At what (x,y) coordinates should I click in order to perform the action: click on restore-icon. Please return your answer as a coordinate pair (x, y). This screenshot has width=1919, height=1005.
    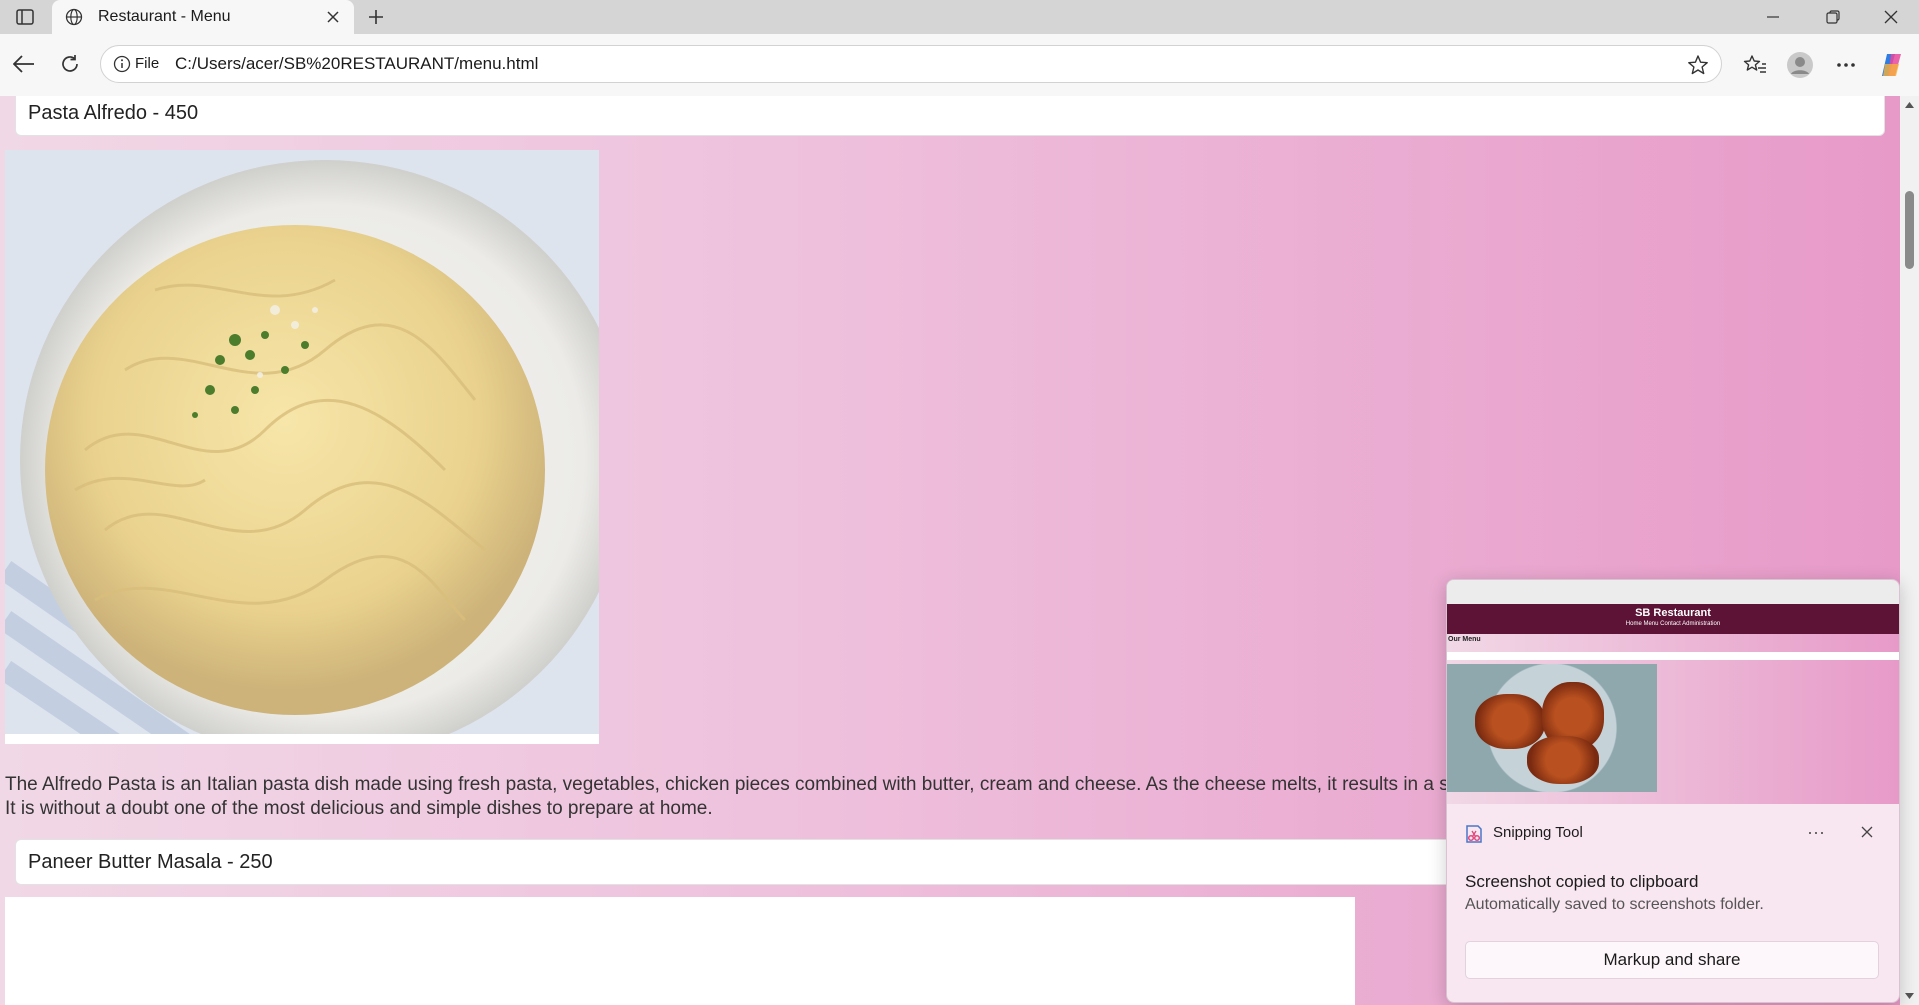
    Looking at the image, I should click on (1833, 17).